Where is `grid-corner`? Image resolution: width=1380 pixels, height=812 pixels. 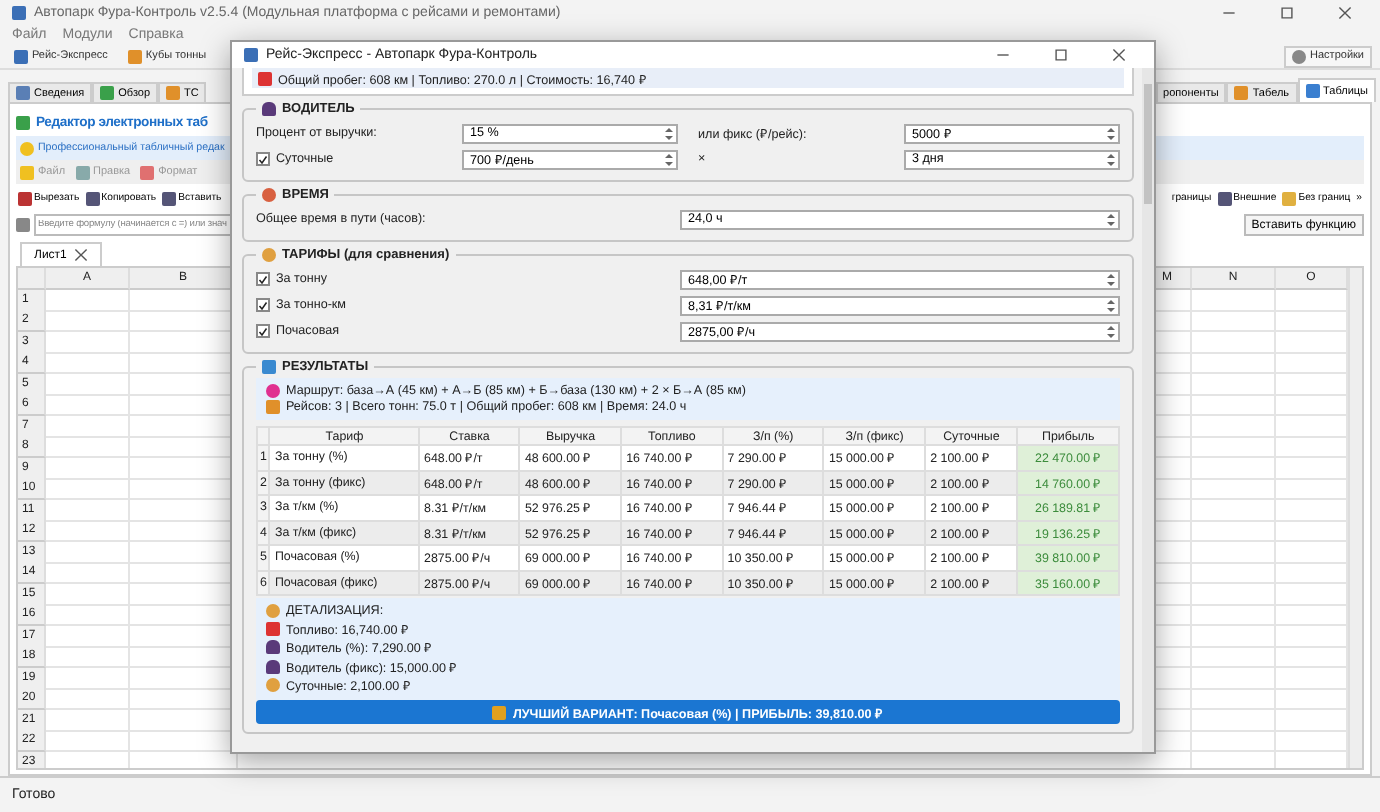 grid-corner is located at coordinates (32, 279).